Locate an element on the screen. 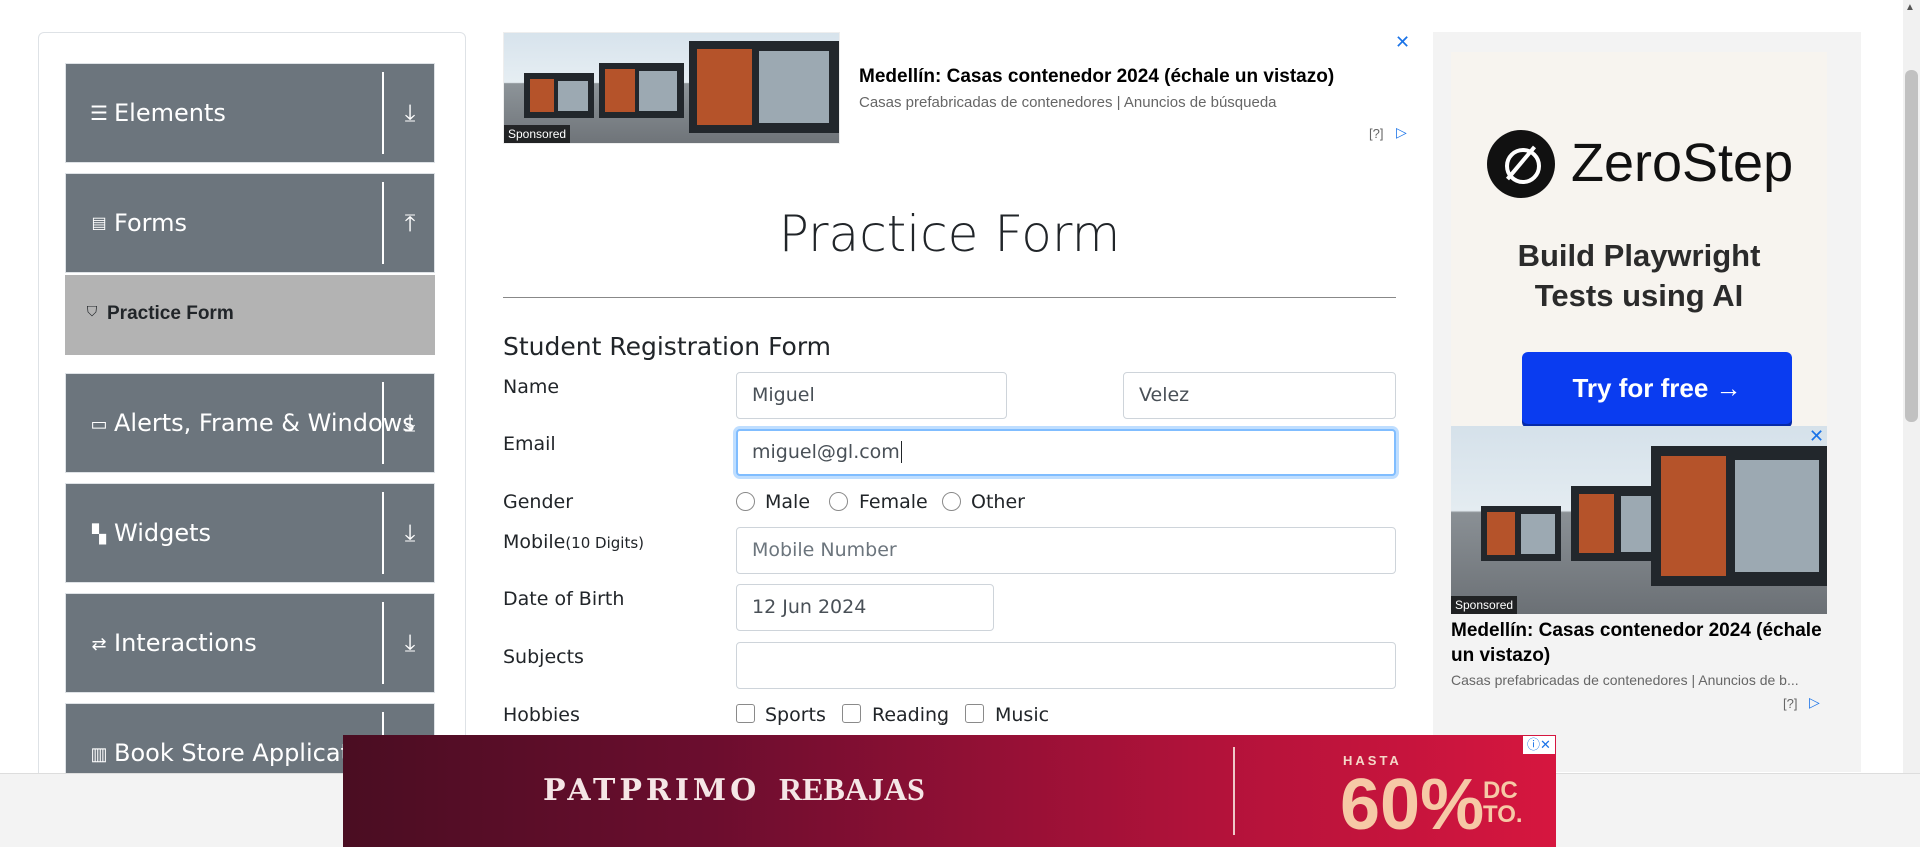  zerostep-tagline: Tests using AI is located at coordinates (1639, 295).